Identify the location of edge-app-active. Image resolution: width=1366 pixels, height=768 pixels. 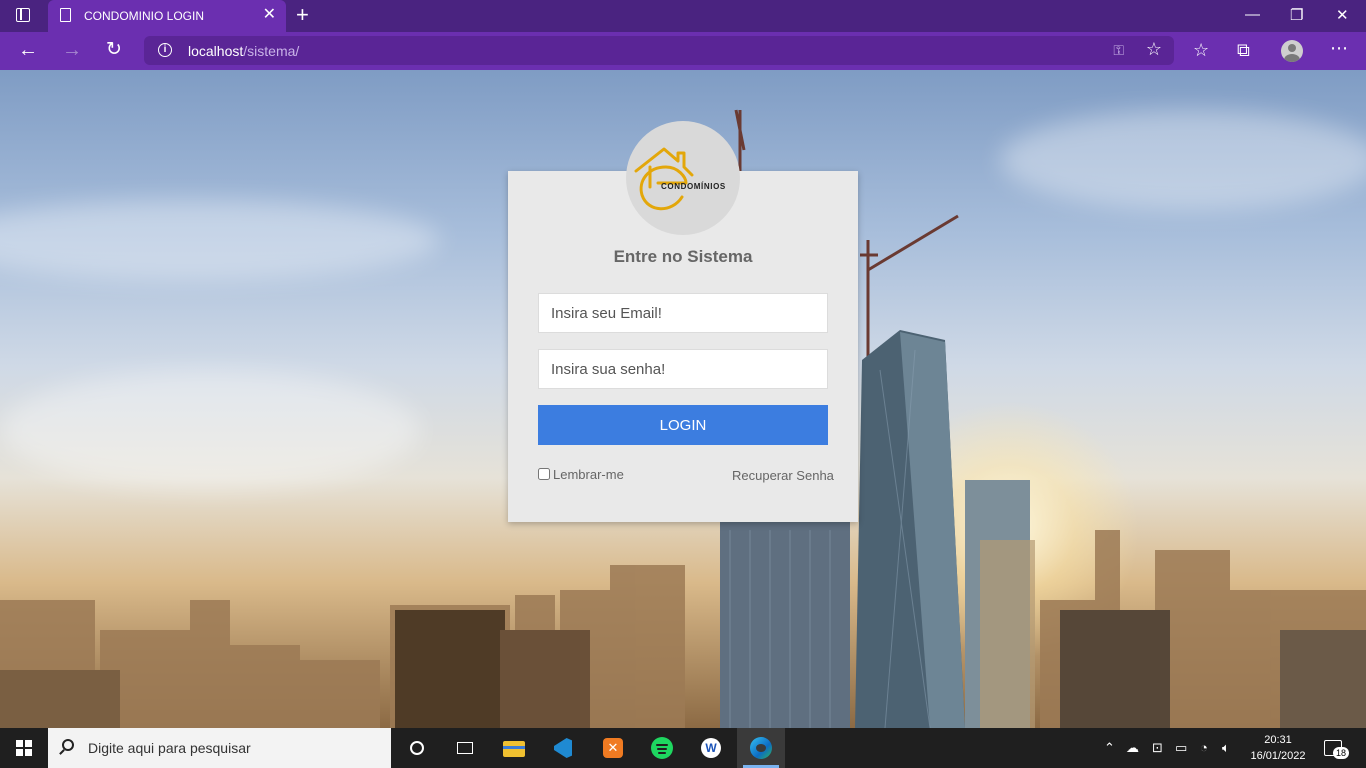
(761, 748).